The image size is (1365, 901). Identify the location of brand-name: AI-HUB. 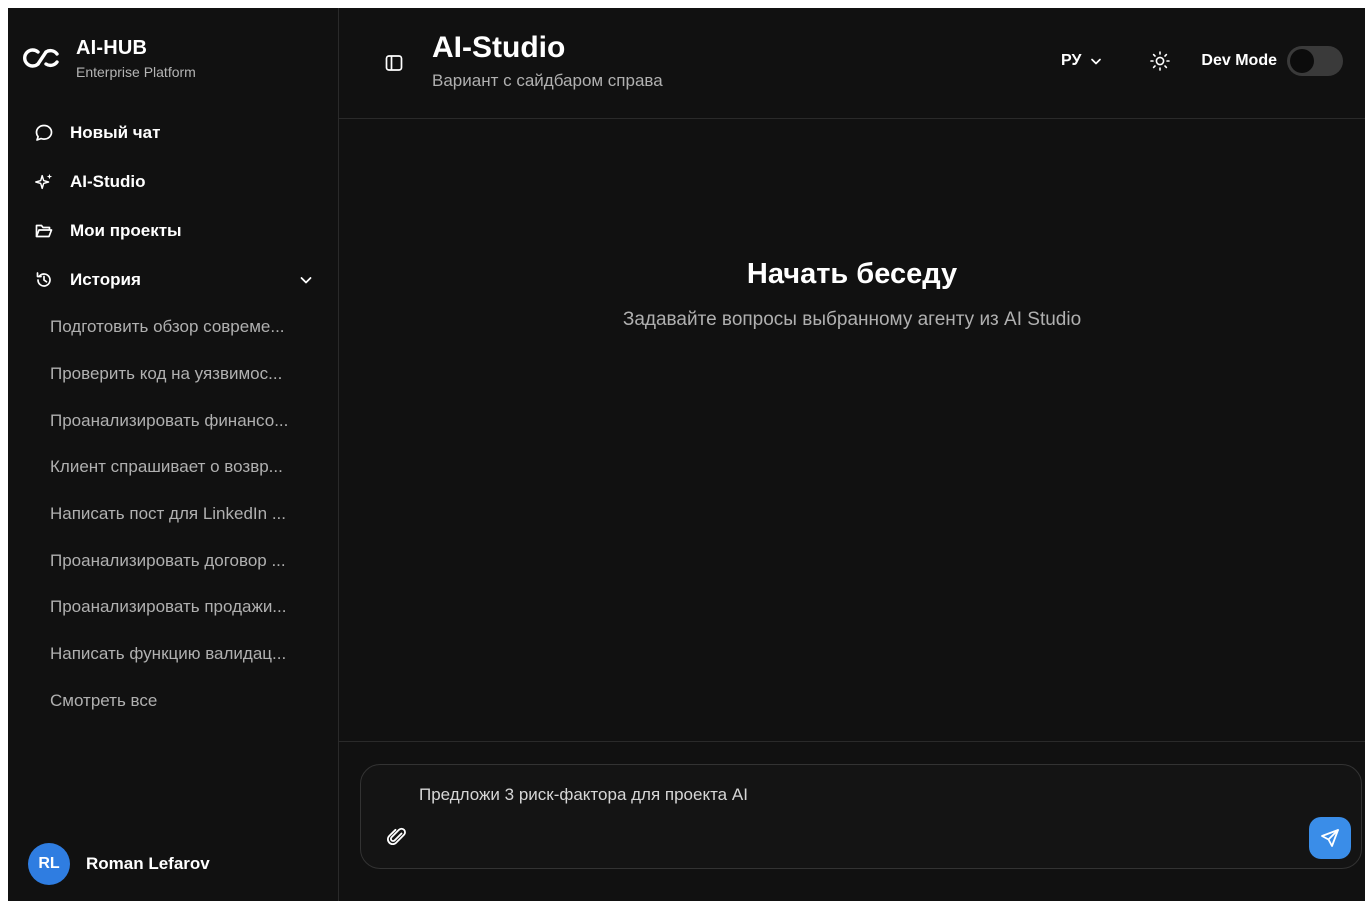
(112, 47).